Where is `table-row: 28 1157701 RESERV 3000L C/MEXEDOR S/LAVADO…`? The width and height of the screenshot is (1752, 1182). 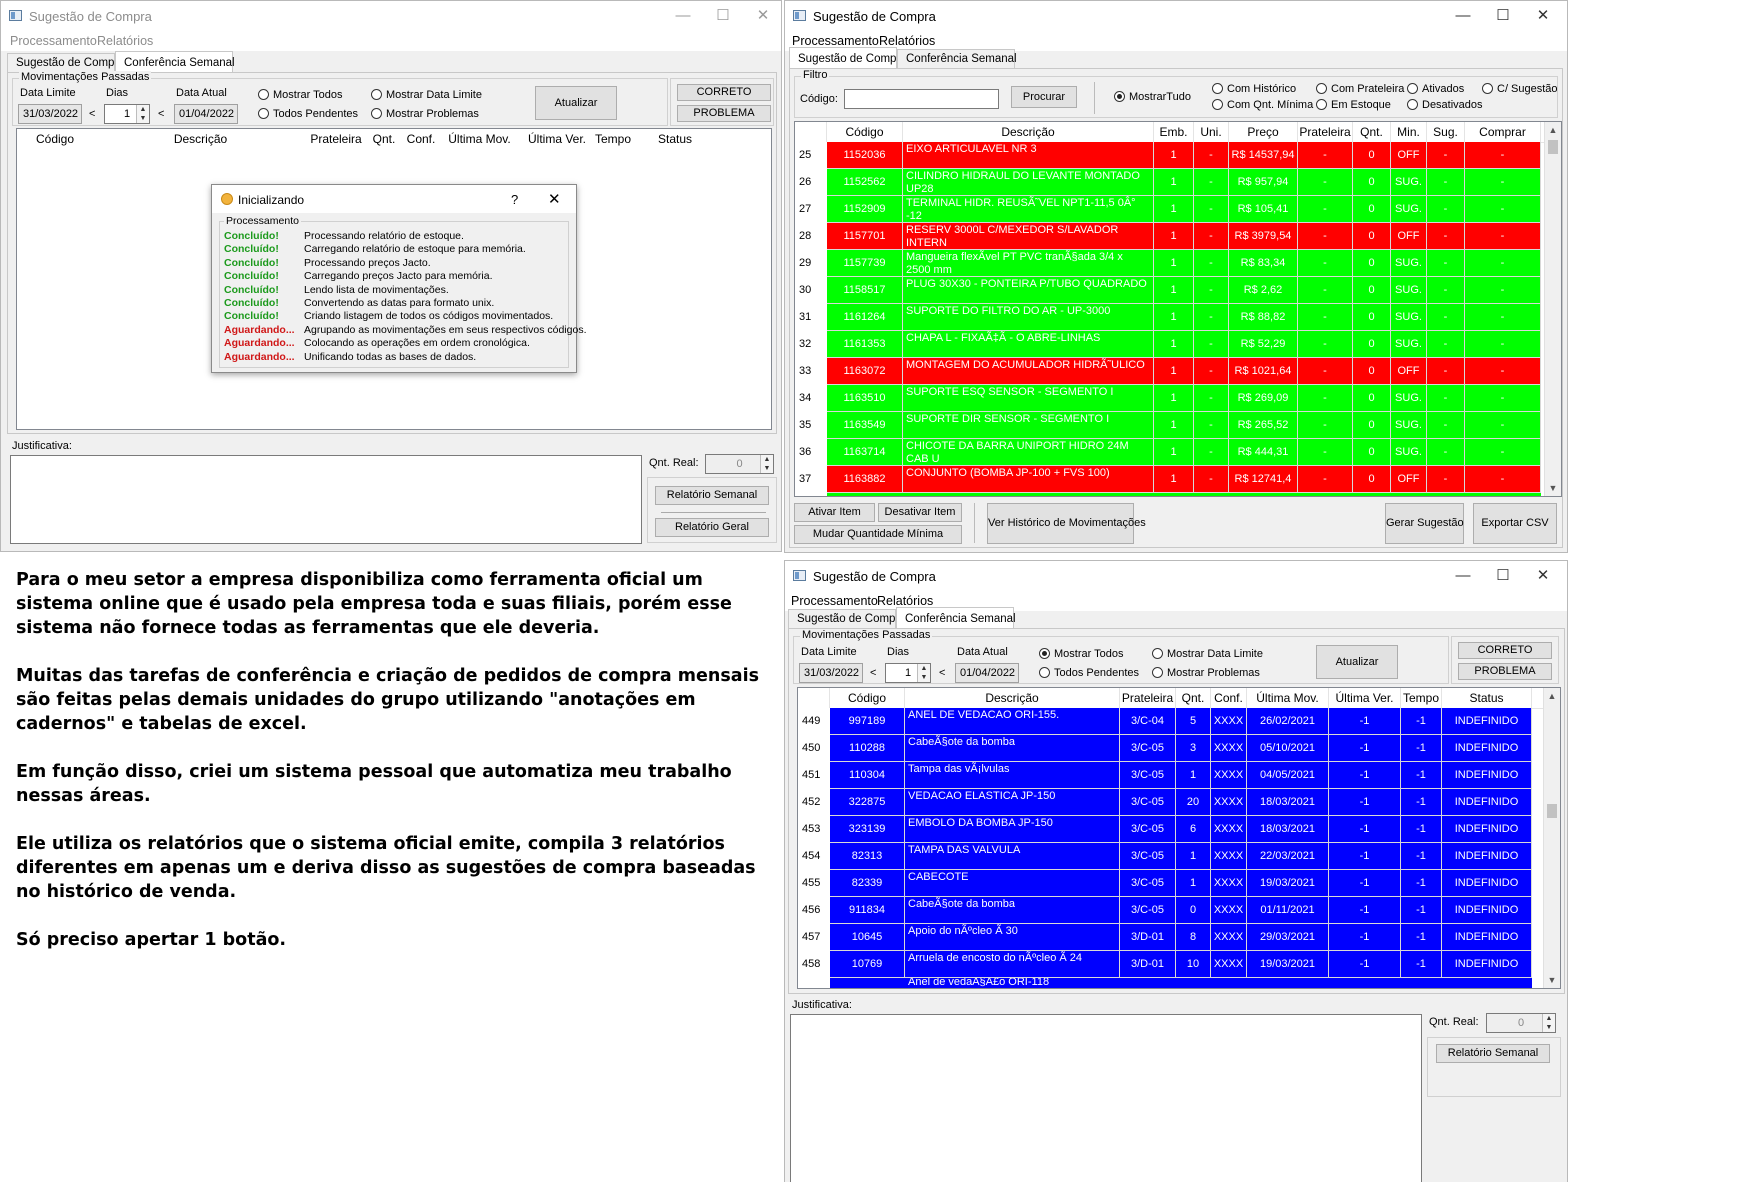
table-row: 28 1157701 RESERV 3000L C/MEXEDOR S/LAVADO… is located at coordinates (1170, 236).